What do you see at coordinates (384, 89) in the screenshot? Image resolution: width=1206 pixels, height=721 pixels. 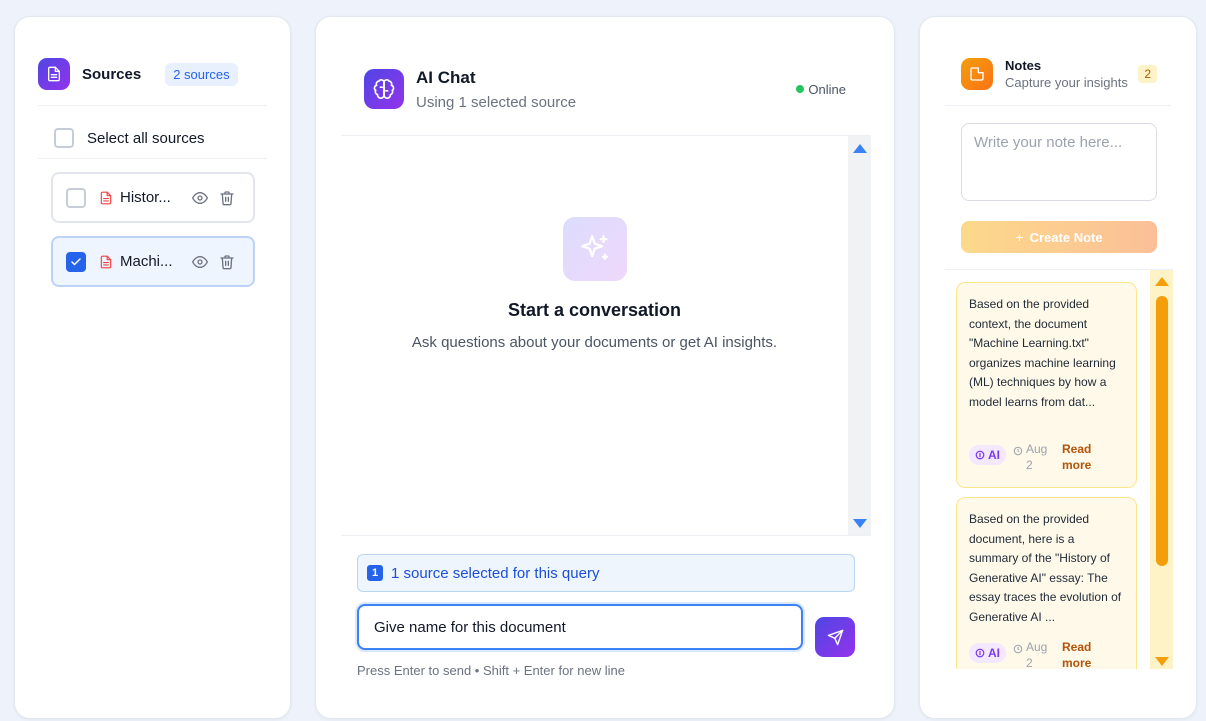 I see `brain-icon` at bounding box center [384, 89].